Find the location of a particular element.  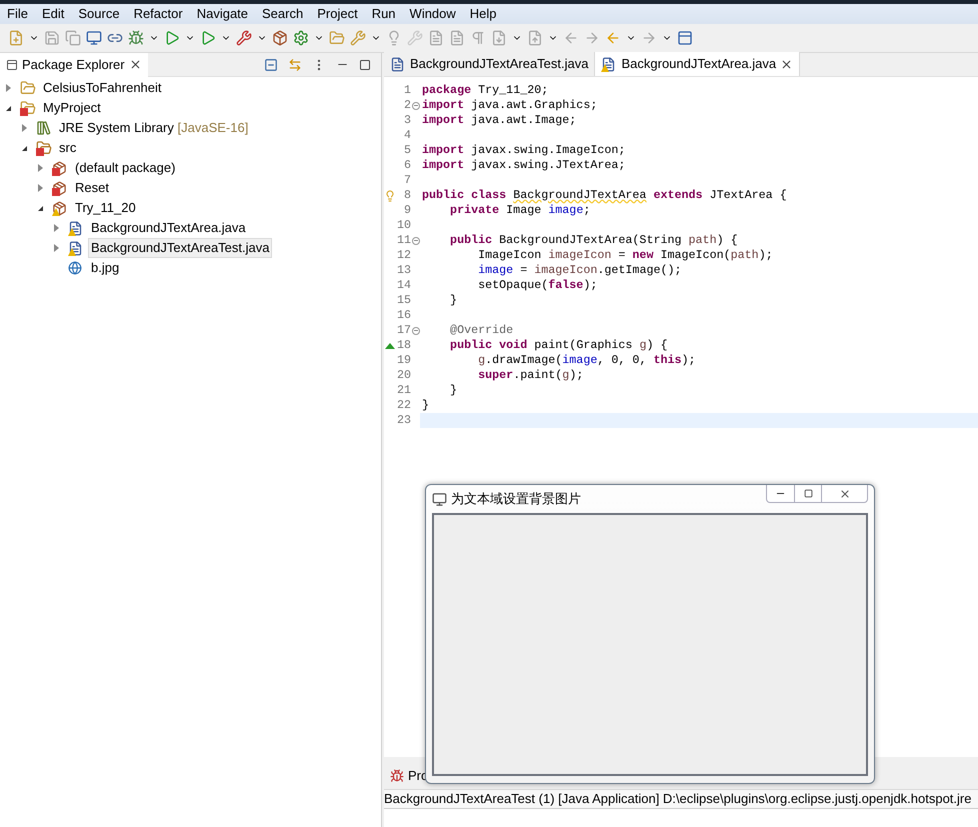

collapse-all-icon is located at coordinates (271, 65).